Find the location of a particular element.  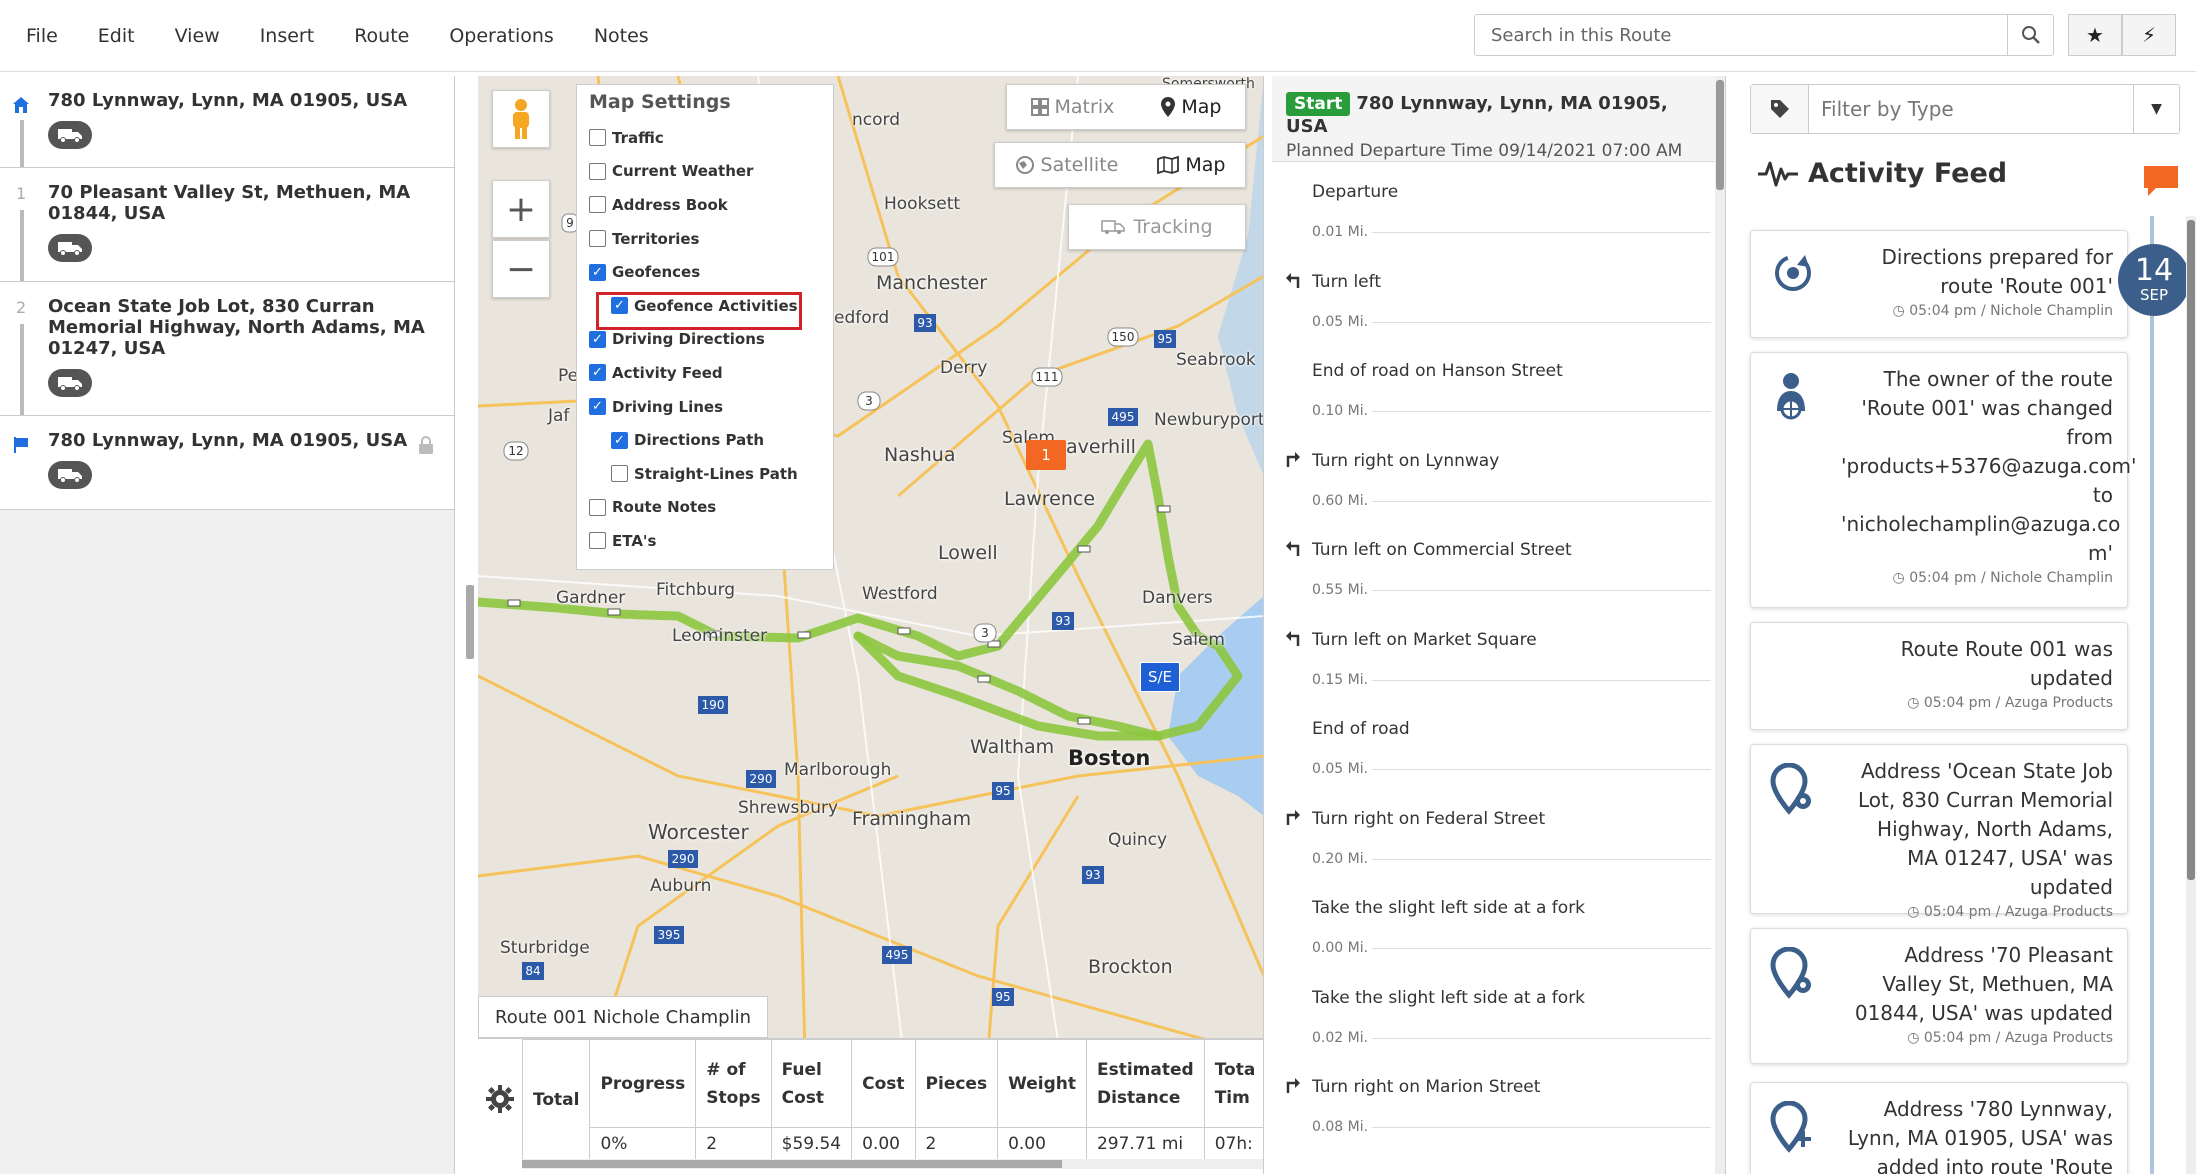

direction-step: End of road 0.05 Mi. is located at coordinates (1498, 744).